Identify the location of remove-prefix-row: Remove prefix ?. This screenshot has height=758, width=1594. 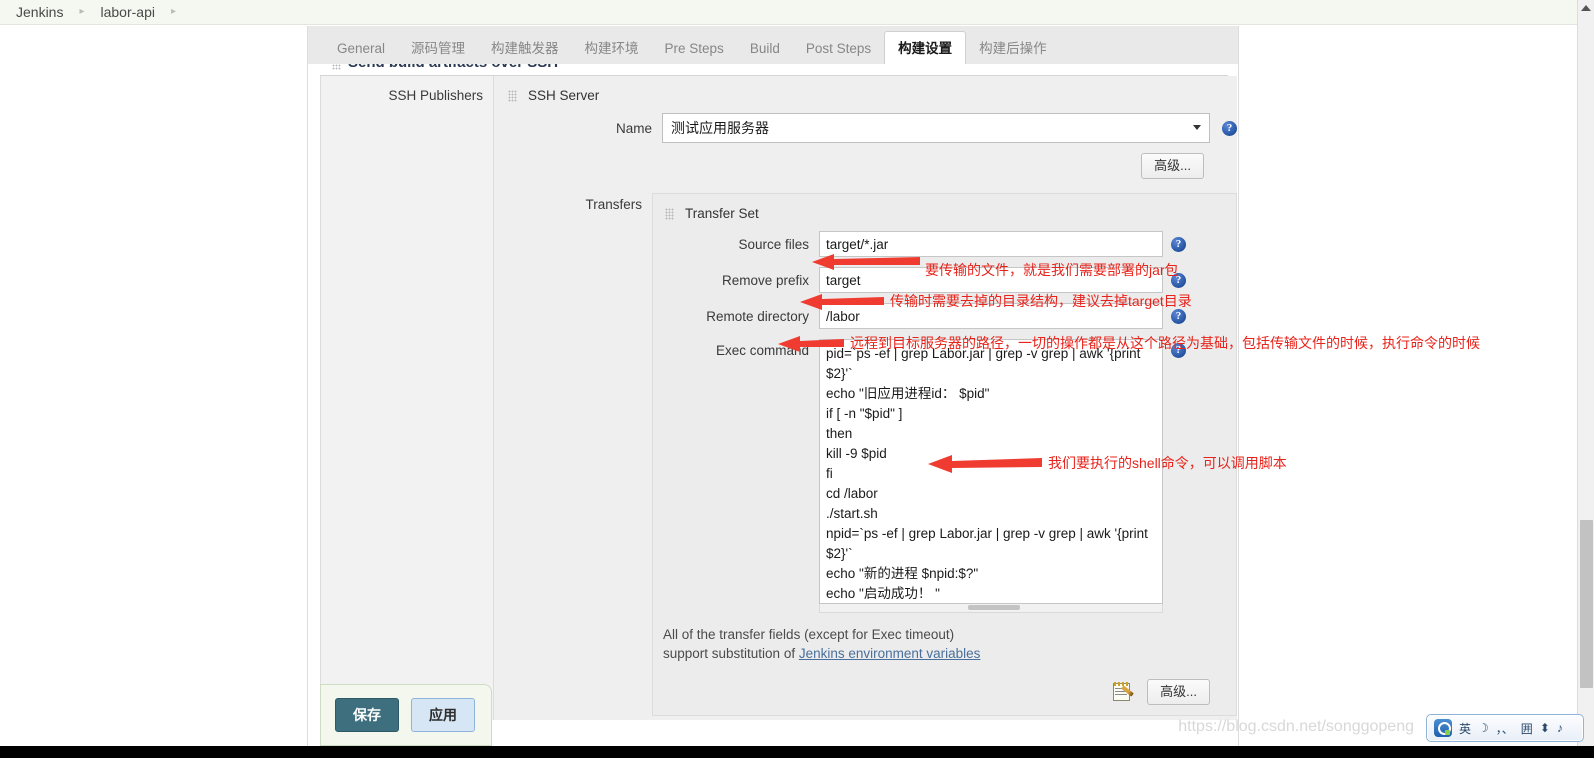
(945, 280).